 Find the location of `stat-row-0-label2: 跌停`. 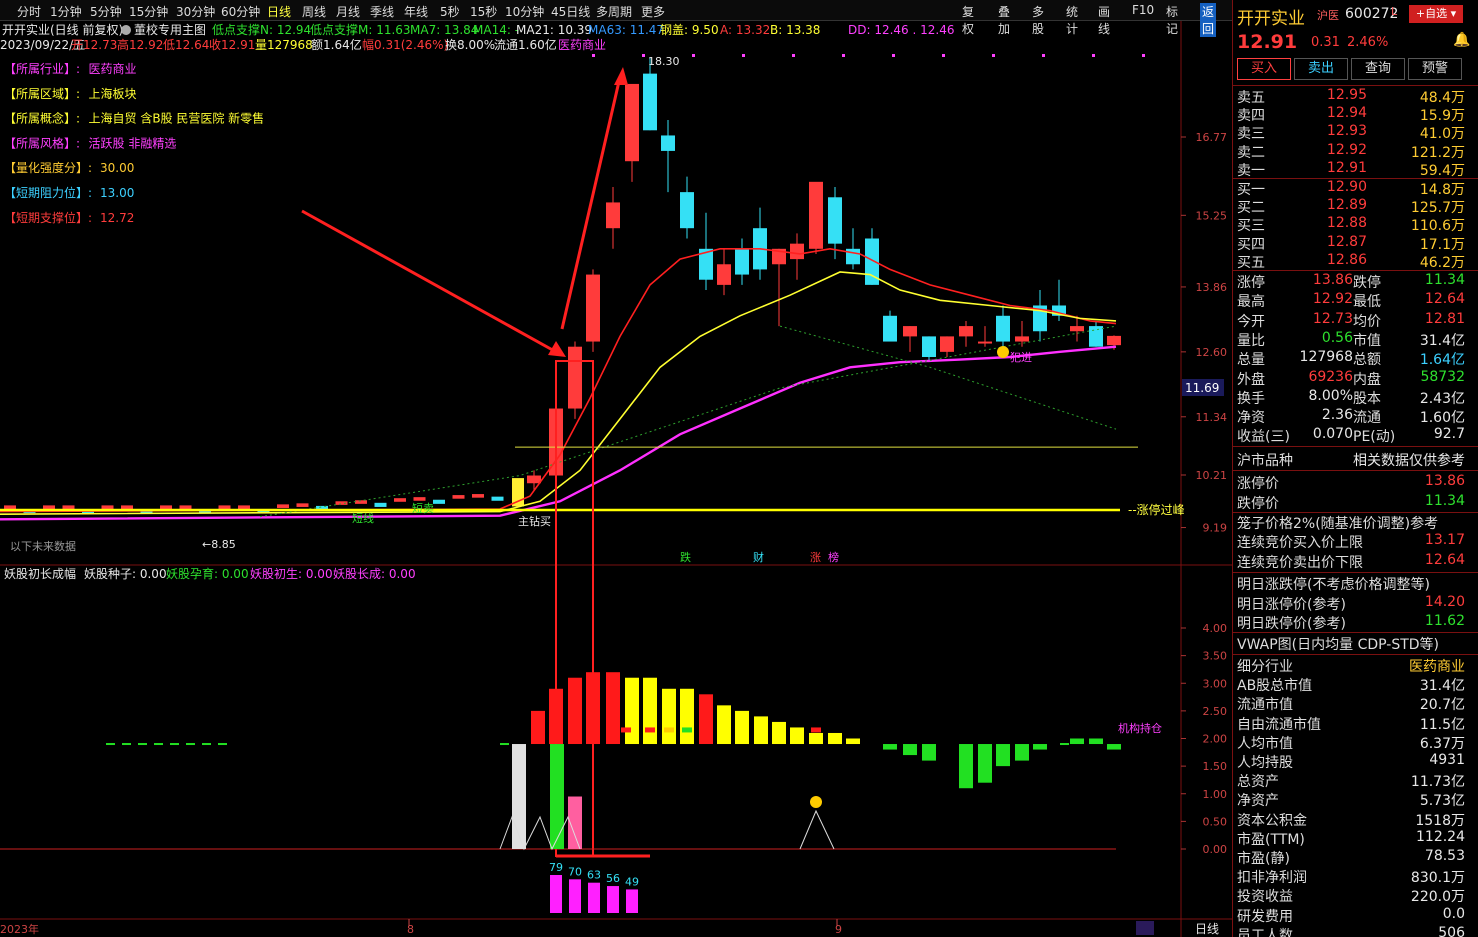

stat-row-0-label2: 跌停 is located at coordinates (1367, 283).